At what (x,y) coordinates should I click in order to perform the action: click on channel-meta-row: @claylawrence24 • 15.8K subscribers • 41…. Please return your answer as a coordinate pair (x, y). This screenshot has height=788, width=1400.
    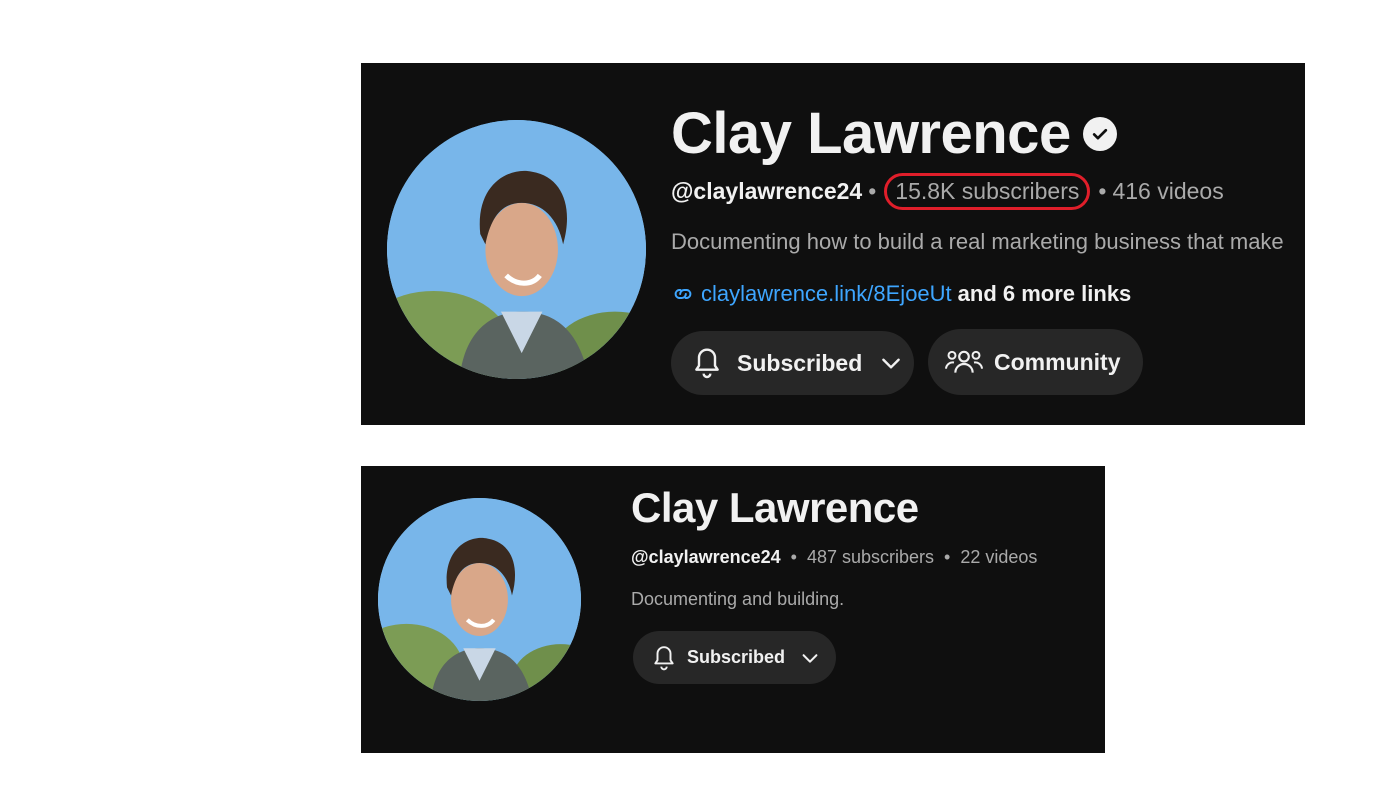
    Looking at the image, I should click on (947, 191).